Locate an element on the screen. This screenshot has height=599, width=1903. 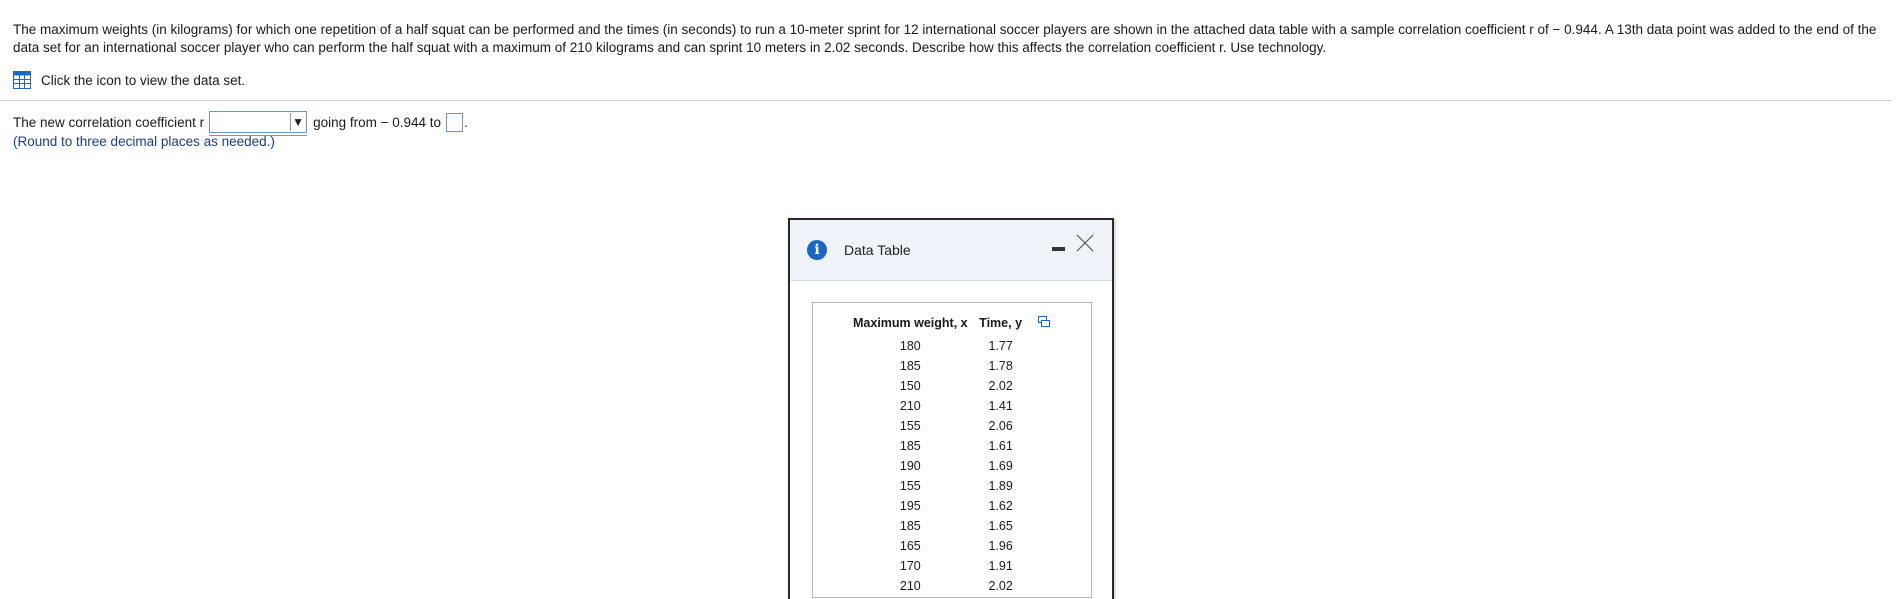
weight-cell: 195 is located at coordinates (910, 506).